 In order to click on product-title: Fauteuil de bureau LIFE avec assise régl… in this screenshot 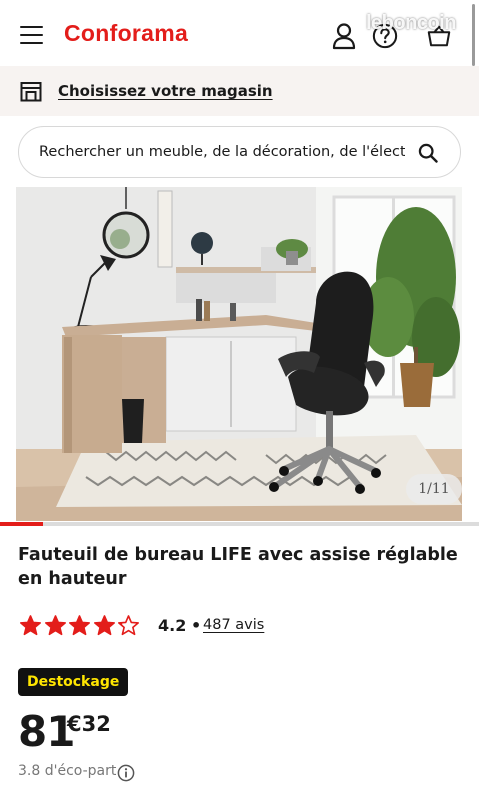, I will do `click(238, 567)`.